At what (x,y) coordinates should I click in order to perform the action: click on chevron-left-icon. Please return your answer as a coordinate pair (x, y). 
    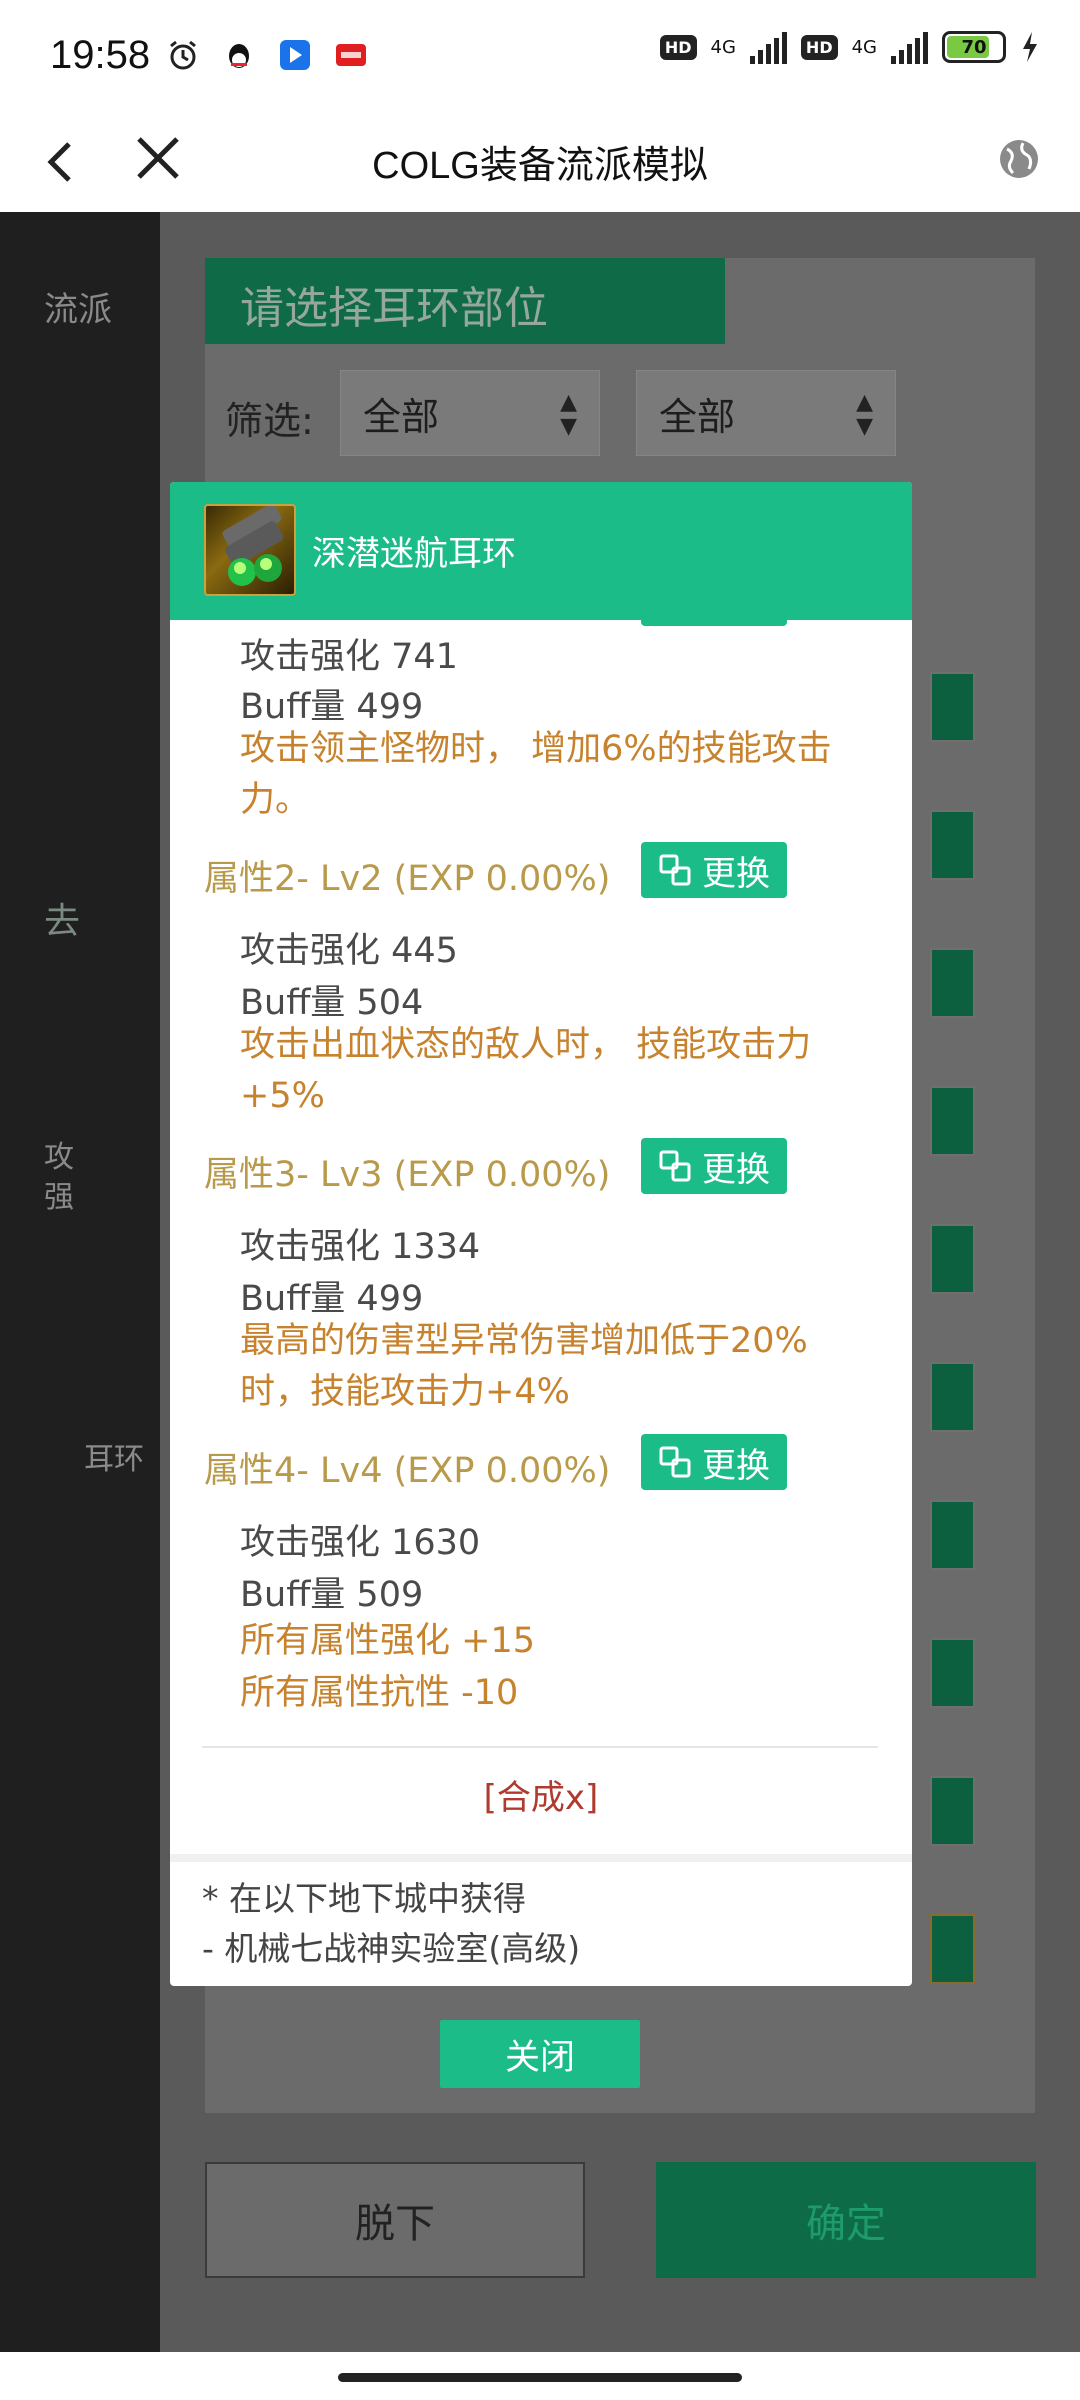
    Looking at the image, I should click on (59, 162).